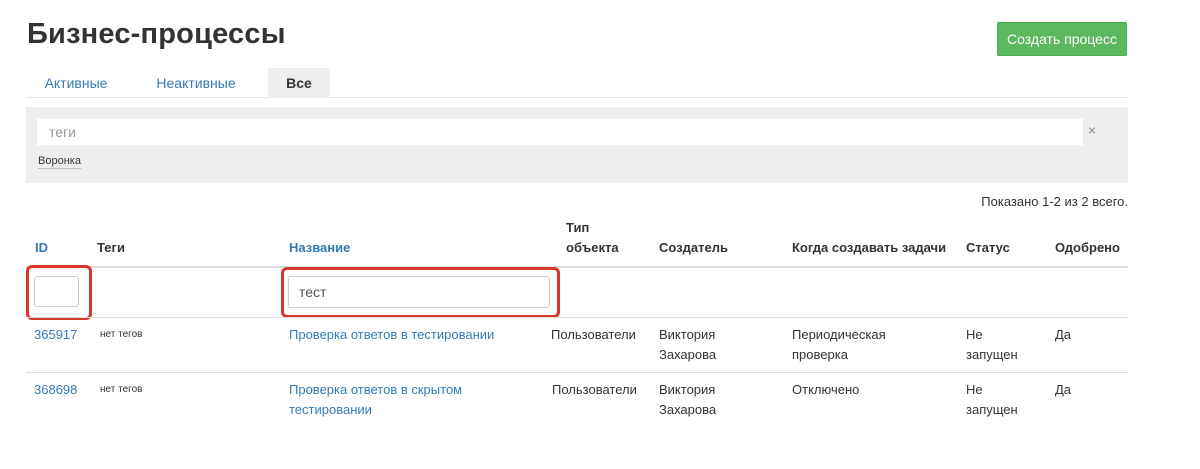 This screenshot has width=1200, height=469. I want to click on column-header-object-type-line1: Тип, so click(578, 227).